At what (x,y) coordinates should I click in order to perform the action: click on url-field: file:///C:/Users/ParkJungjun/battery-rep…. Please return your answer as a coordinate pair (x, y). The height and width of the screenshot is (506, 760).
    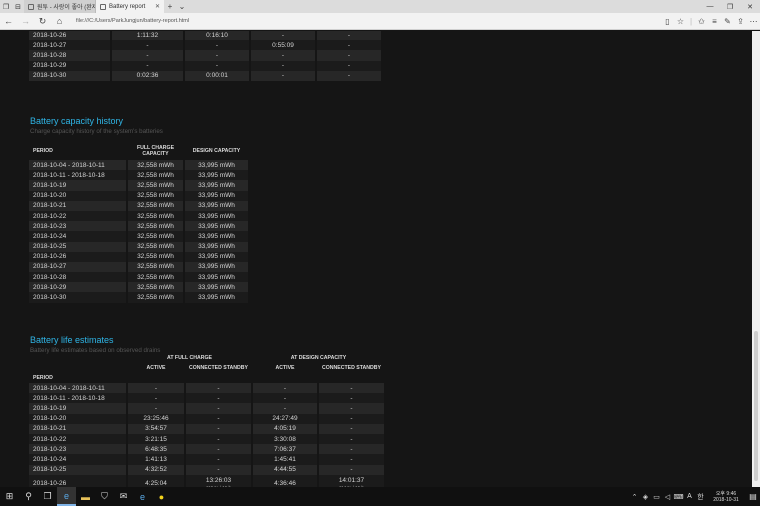
    Looking at the image, I should click on (368, 21).